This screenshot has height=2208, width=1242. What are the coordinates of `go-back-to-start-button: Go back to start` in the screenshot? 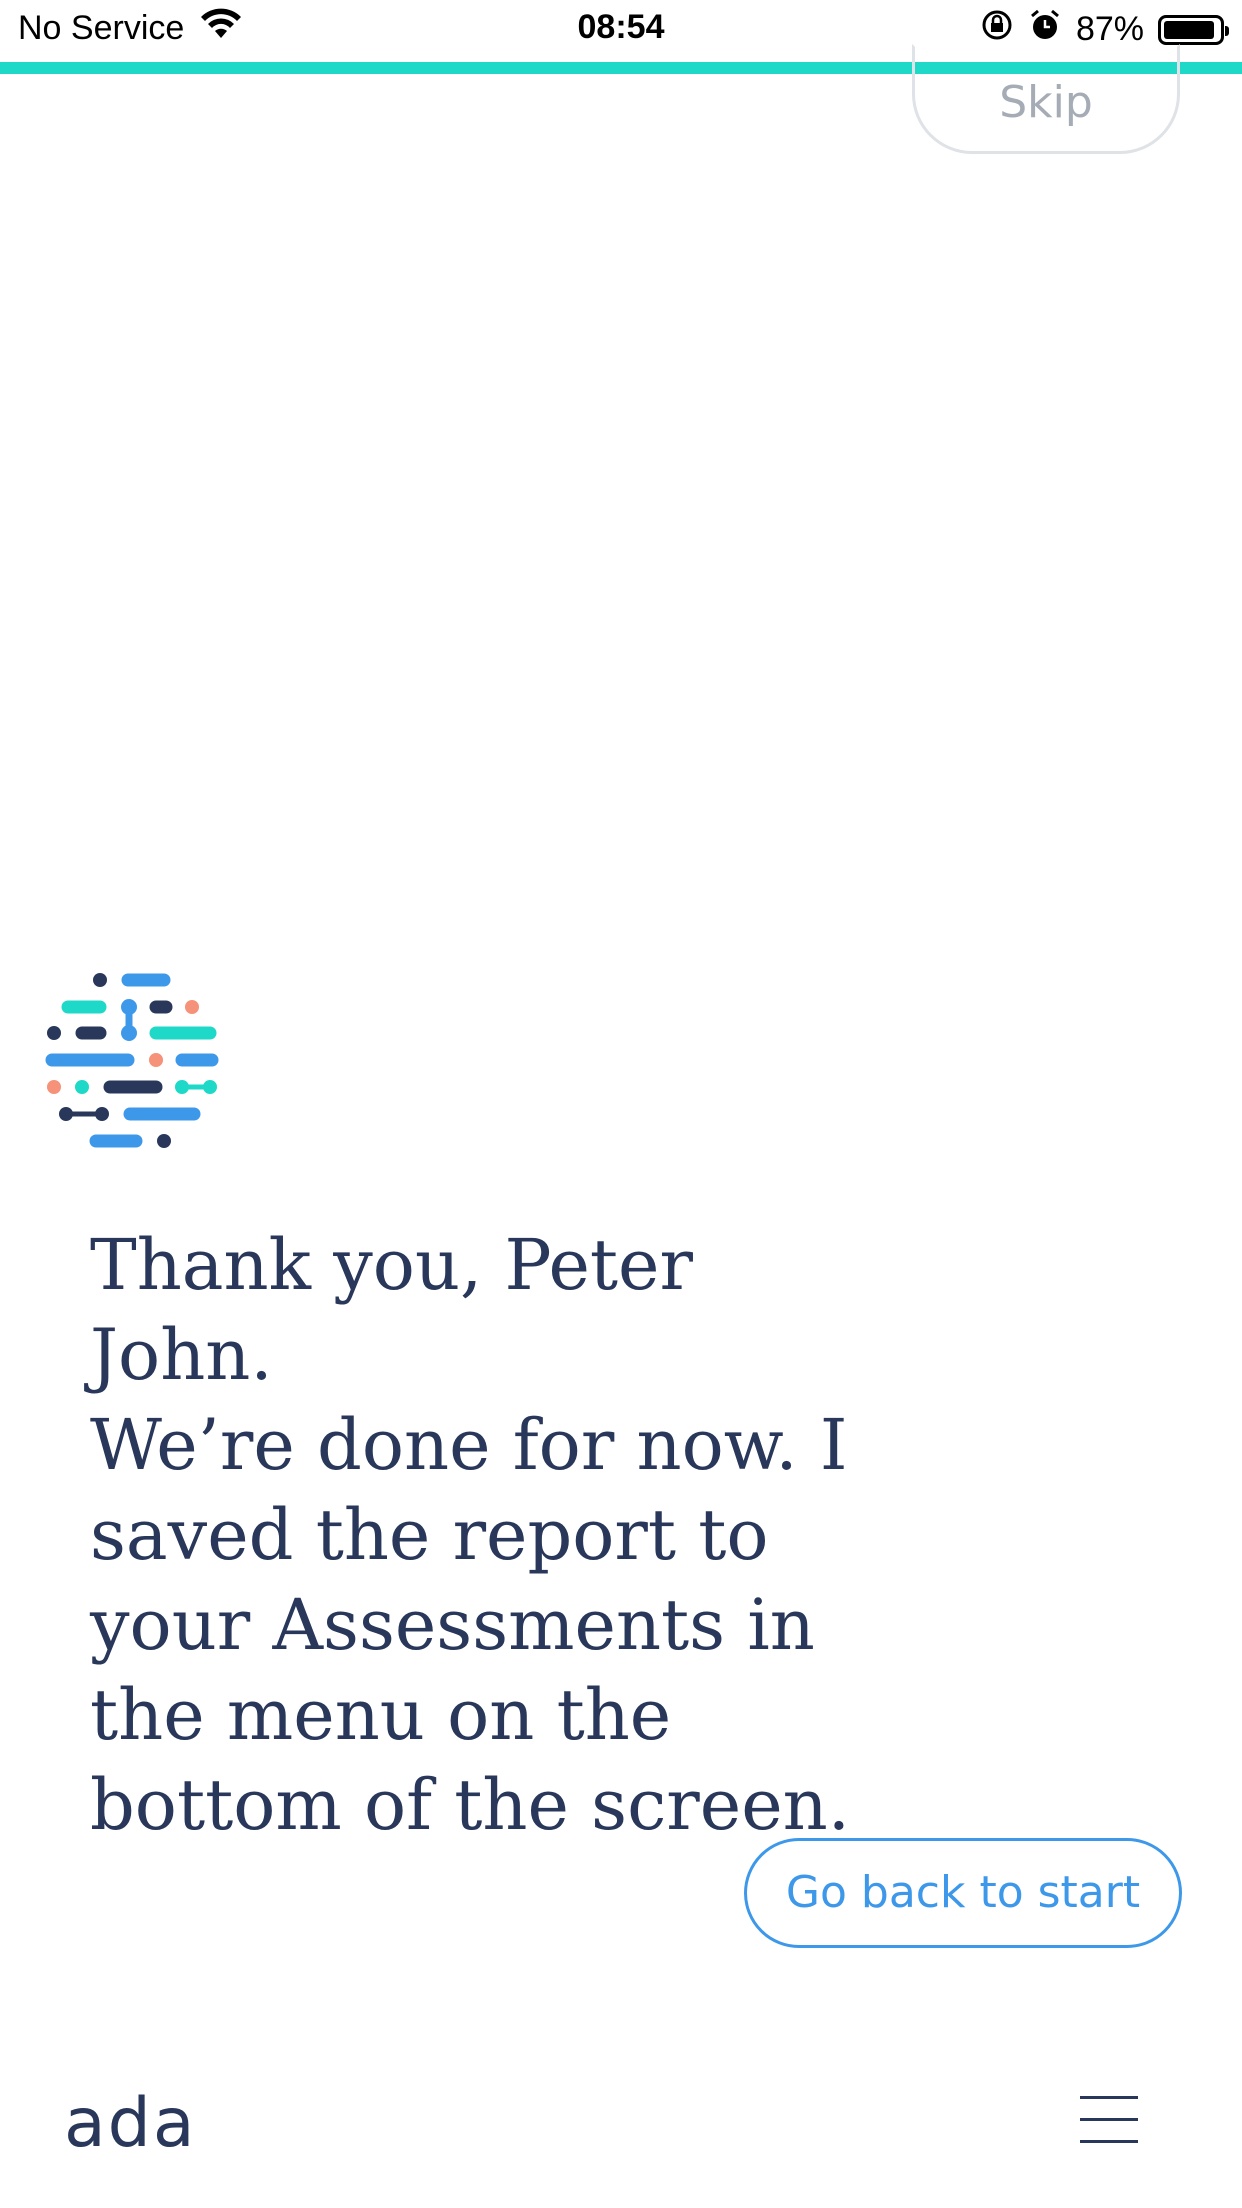 It's located at (963, 1893).